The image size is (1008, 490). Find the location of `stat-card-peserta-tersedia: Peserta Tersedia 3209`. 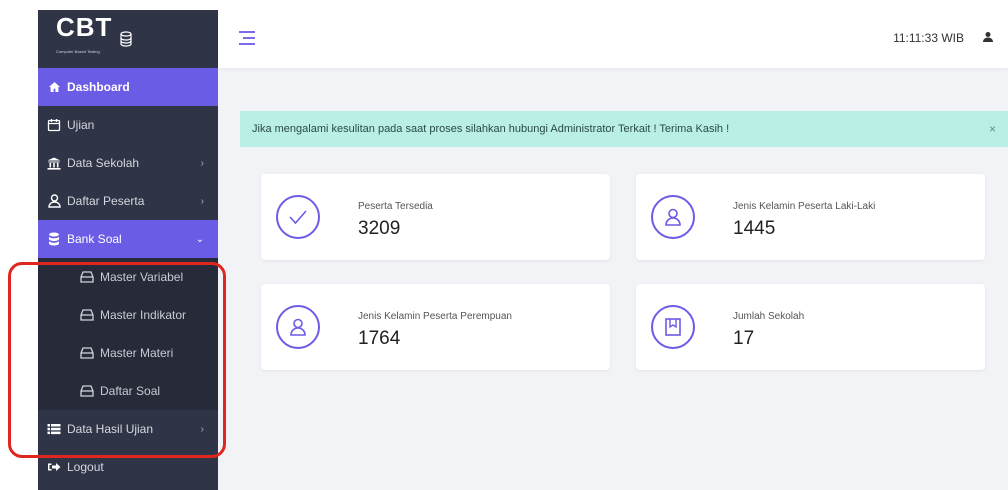

stat-card-peserta-tersedia: Peserta Tersedia 3209 is located at coordinates (435, 217).